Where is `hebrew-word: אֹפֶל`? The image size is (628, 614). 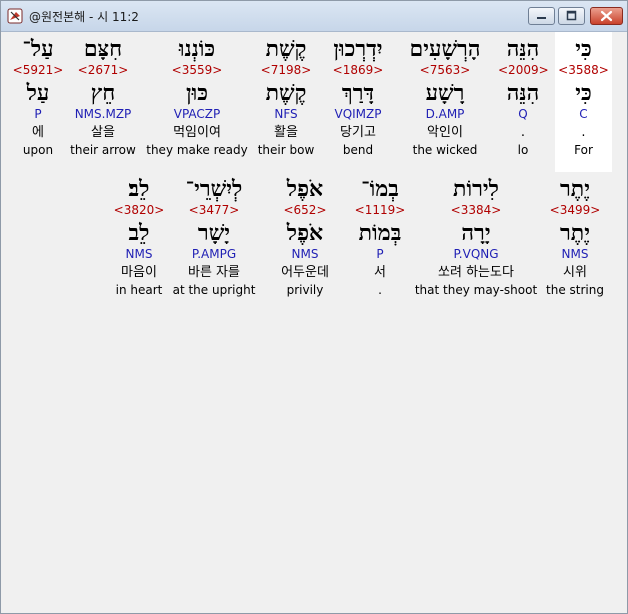 hebrew-word: אֹפֶל is located at coordinates (305, 189).